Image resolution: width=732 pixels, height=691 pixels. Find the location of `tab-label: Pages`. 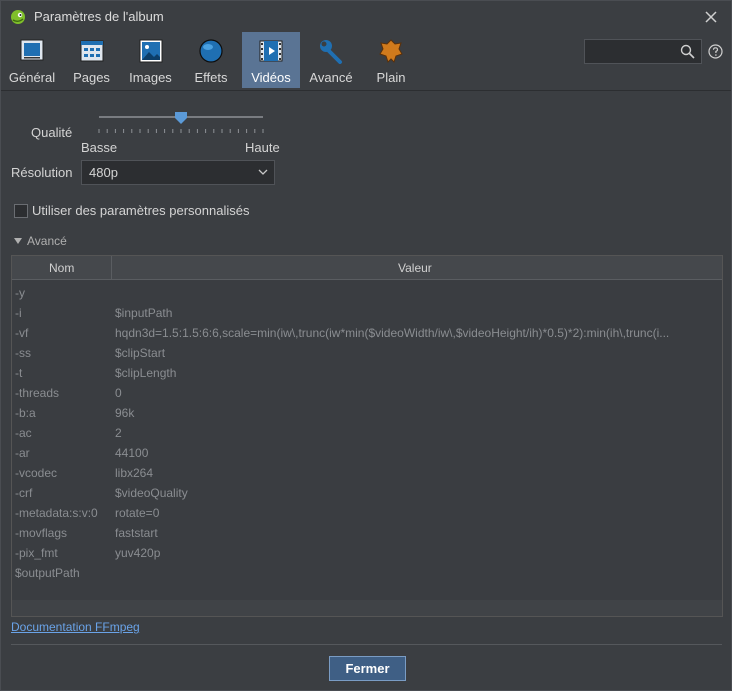

tab-label: Pages is located at coordinates (91, 77).